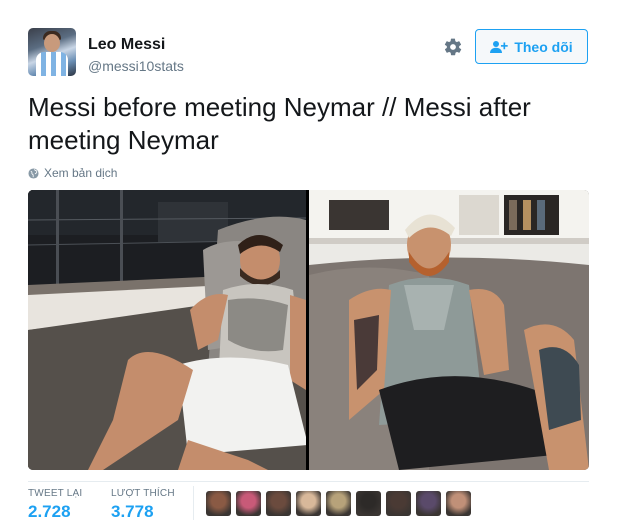 The width and height of the screenshot is (627, 527). I want to click on avatar, so click(52, 52).